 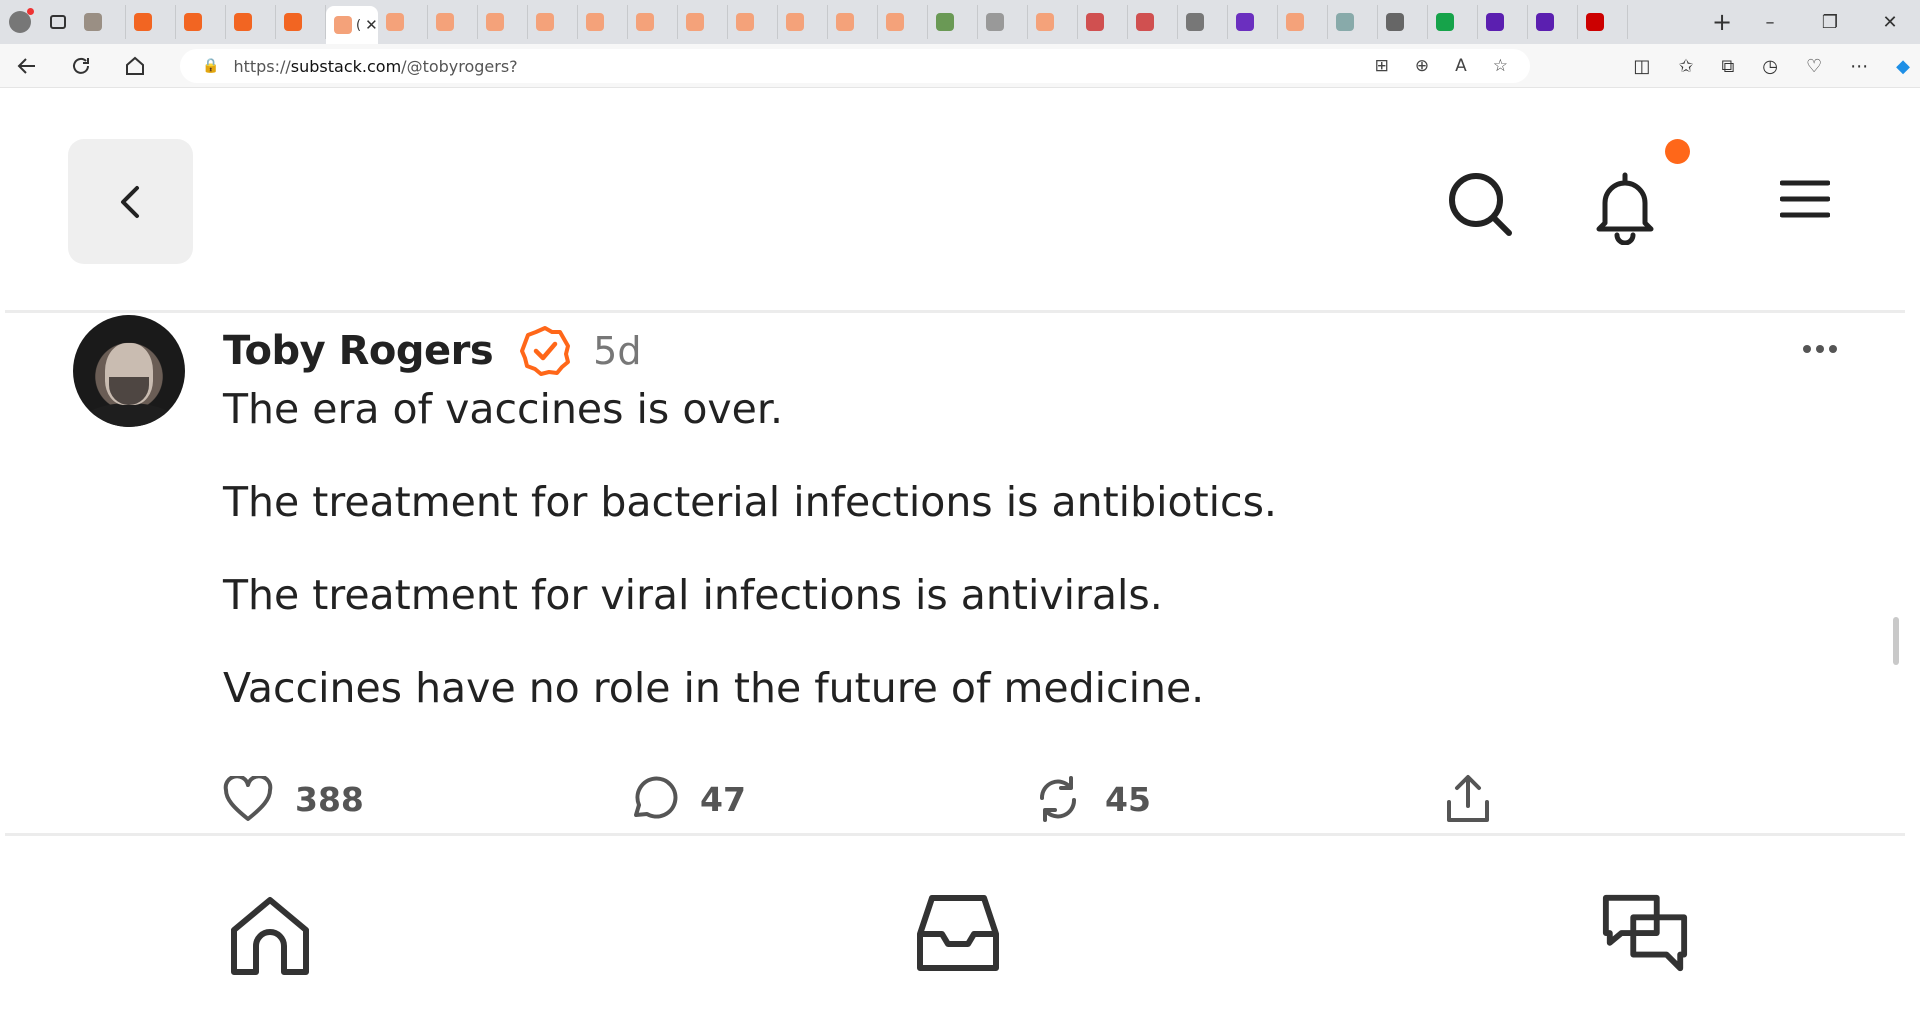 I want to click on collections-icon: ⧉, so click(x=1727, y=66).